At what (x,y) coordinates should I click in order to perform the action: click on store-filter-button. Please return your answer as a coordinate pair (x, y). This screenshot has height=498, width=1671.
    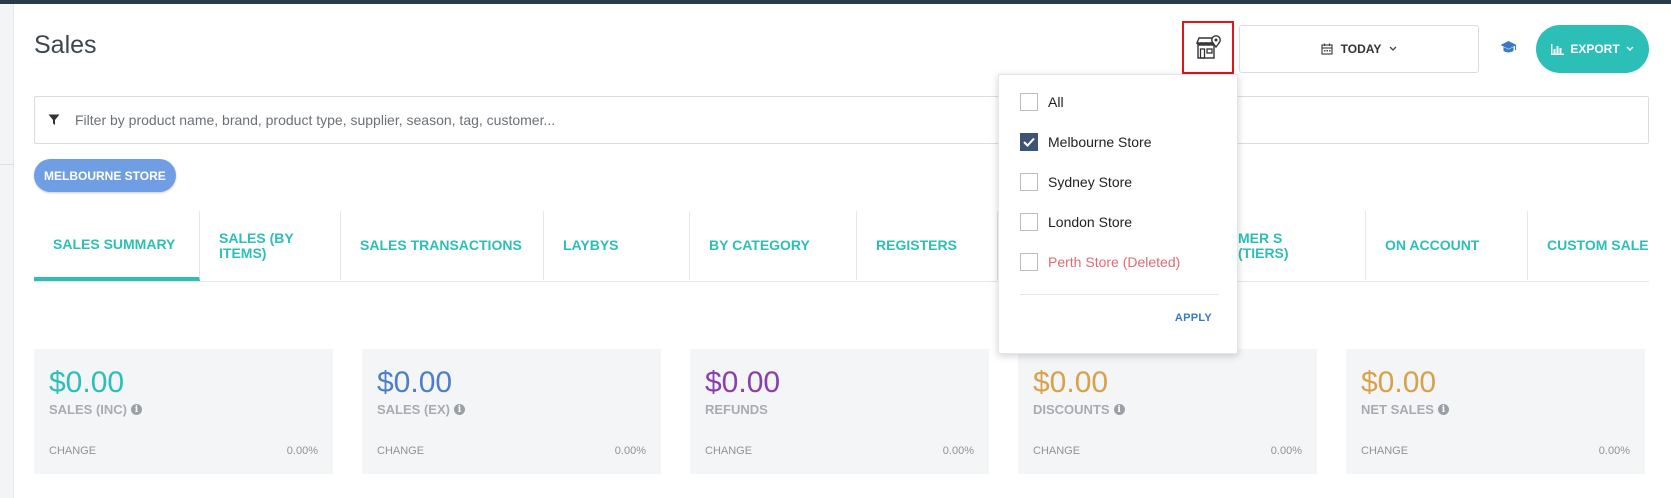
    Looking at the image, I should click on (1208, 47).